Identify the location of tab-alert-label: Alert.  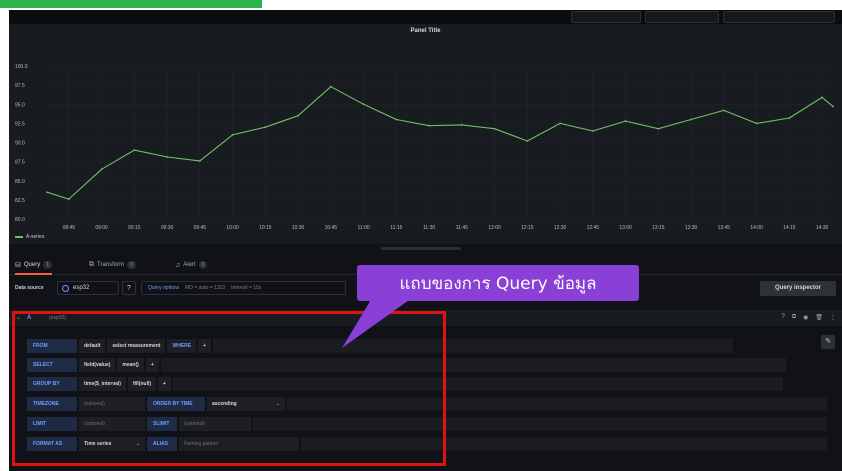
(189, 265).